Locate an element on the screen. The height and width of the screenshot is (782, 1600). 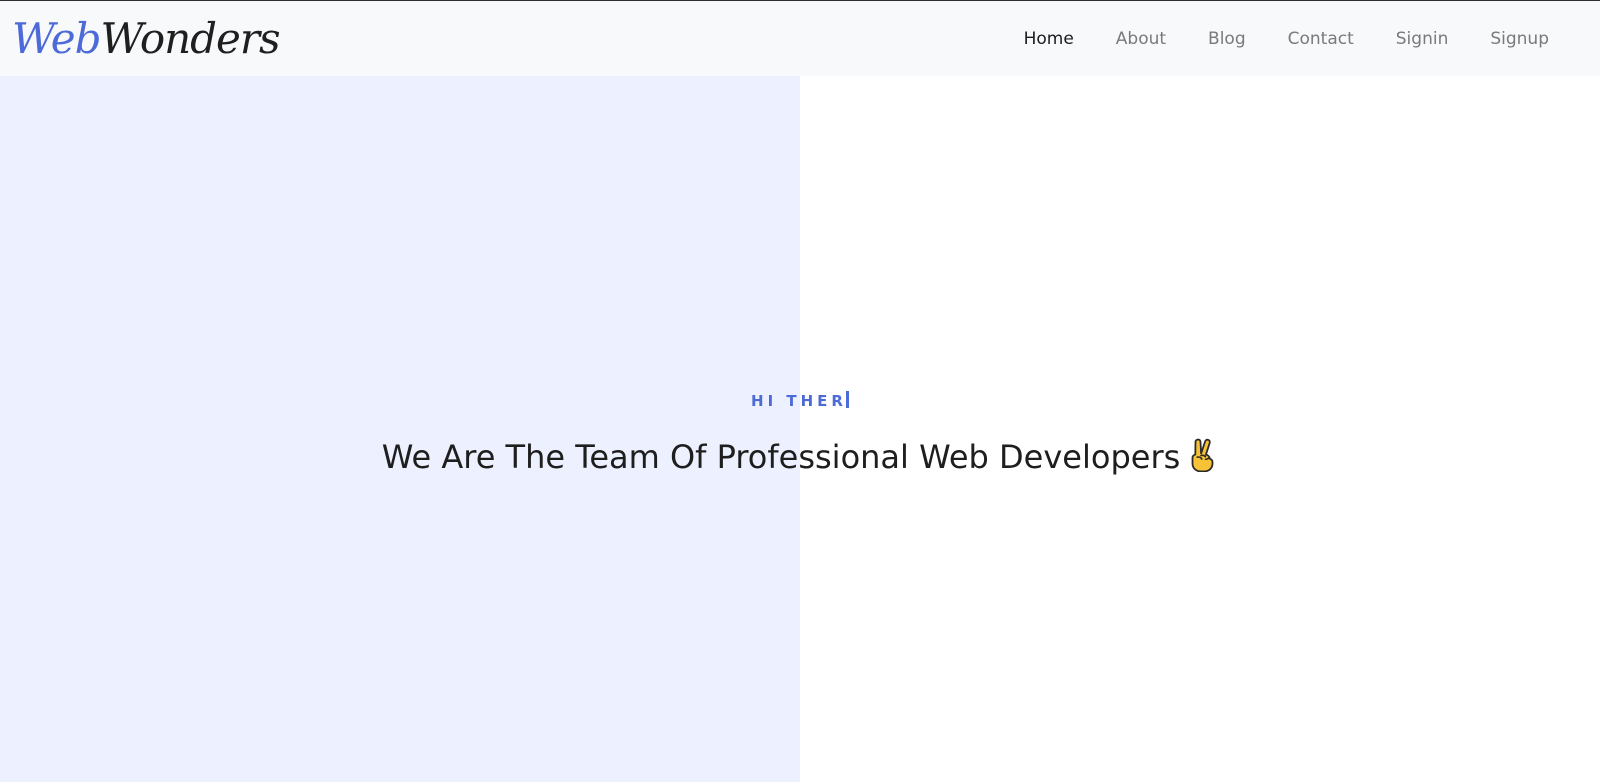
logo-text-web: Web is located at coordinates (56, 38).